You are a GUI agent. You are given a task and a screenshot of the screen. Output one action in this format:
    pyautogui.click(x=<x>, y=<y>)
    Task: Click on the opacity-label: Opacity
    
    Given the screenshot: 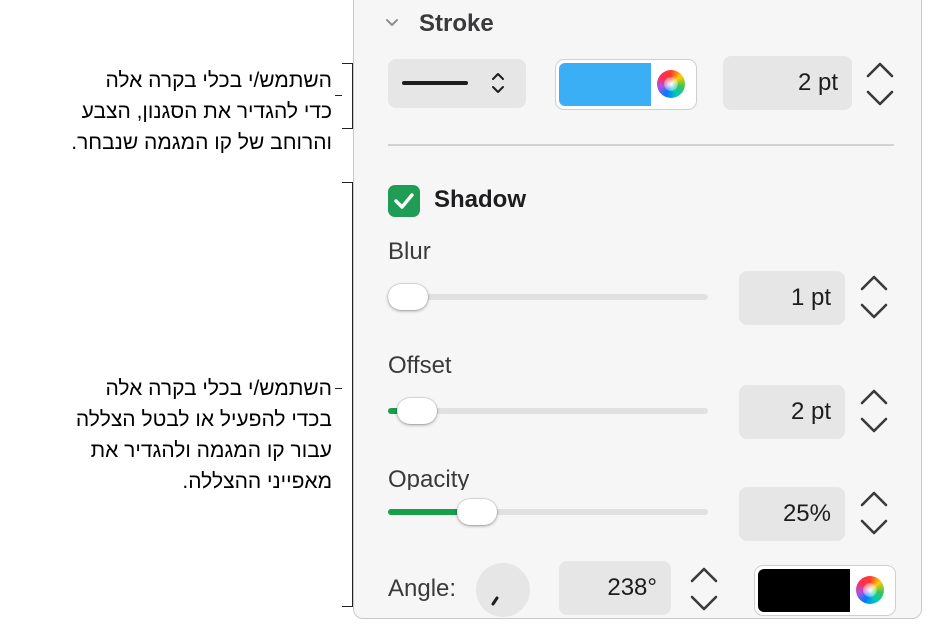 What is the action you would take?
    pyautogui.click(x=429, y=478)
    